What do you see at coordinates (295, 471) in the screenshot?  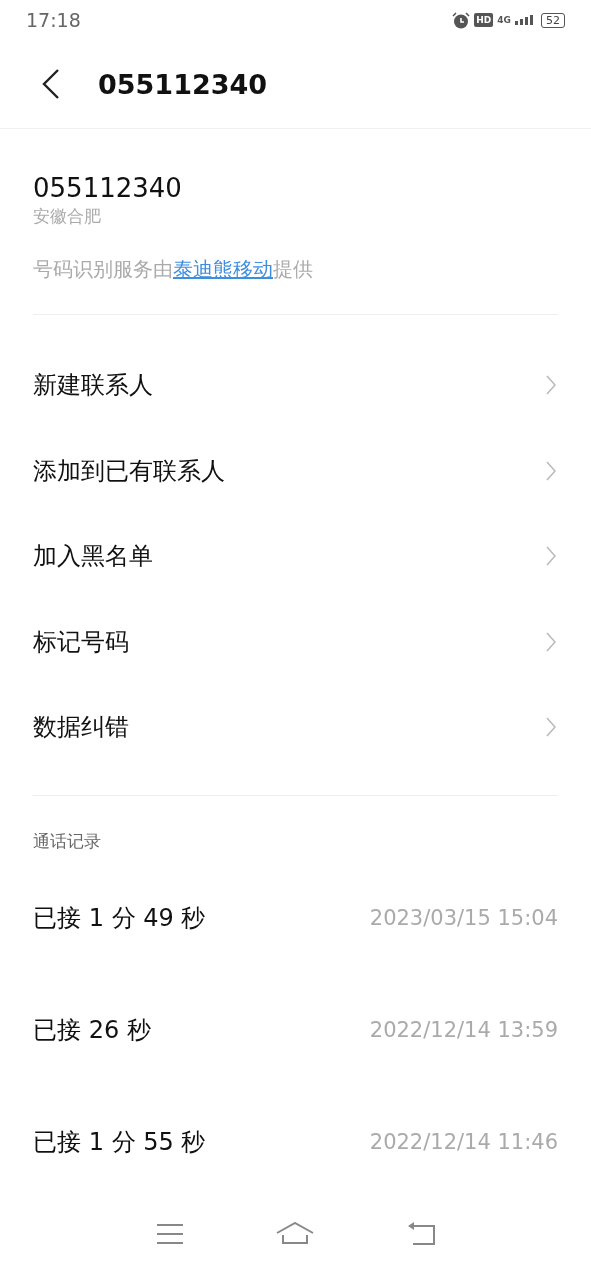 I see `action-item: 添加到已有联系人` at bounding box center [295, 471].